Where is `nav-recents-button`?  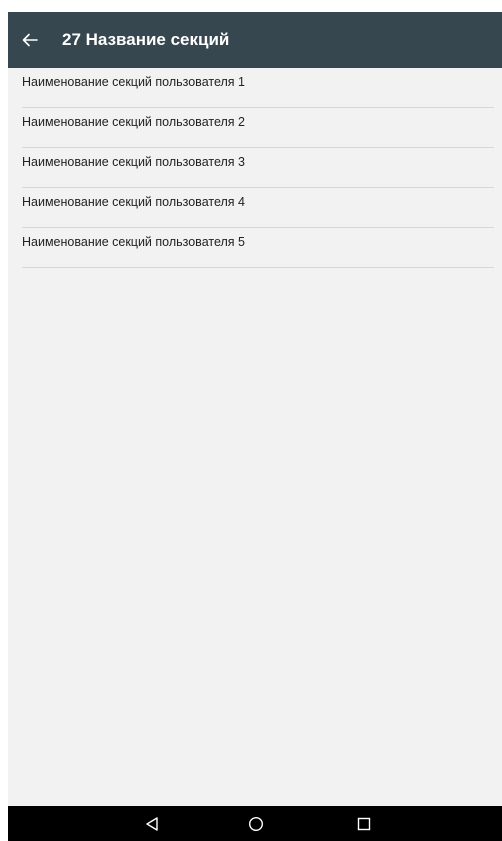
nav-recents-button is located at coordinates (364, 823).